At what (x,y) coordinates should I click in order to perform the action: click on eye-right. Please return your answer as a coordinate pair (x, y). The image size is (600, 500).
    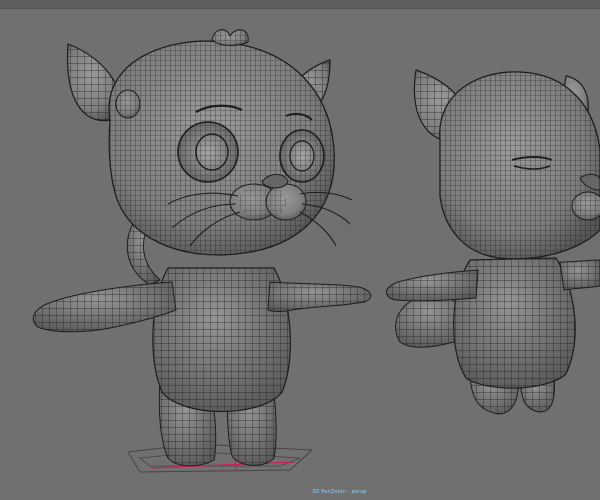
    Looking at the image, I should click on (302, 156).